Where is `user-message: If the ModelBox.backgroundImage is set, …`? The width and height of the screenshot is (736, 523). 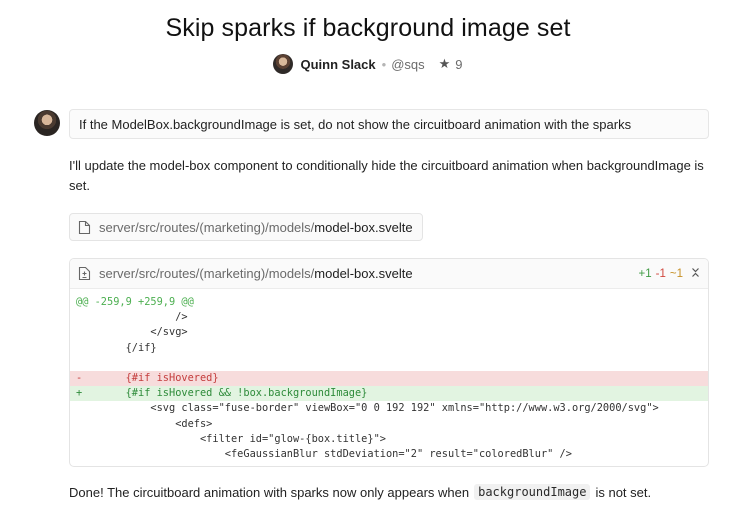
user-message: If the ModelBox.backgroundImage is set, … is located at coordinates (389, 124).